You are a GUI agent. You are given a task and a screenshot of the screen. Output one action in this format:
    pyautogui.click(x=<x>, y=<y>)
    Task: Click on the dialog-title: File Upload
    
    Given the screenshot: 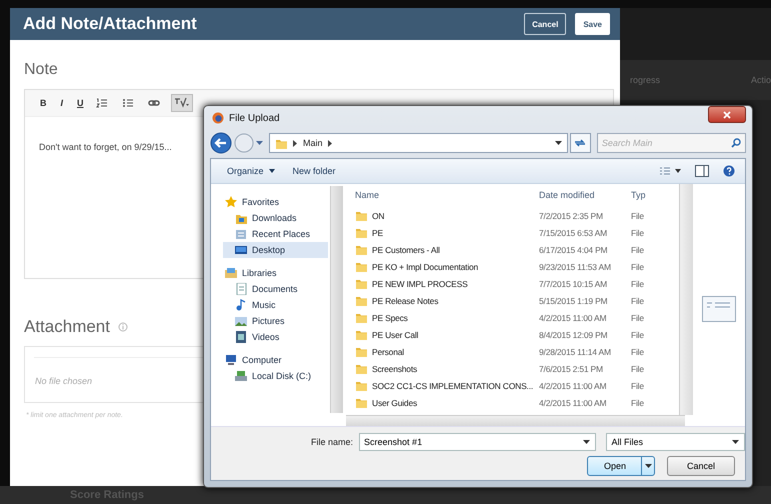 What is the action you would take?
    pyautogui.click(x=254, y=118)
    